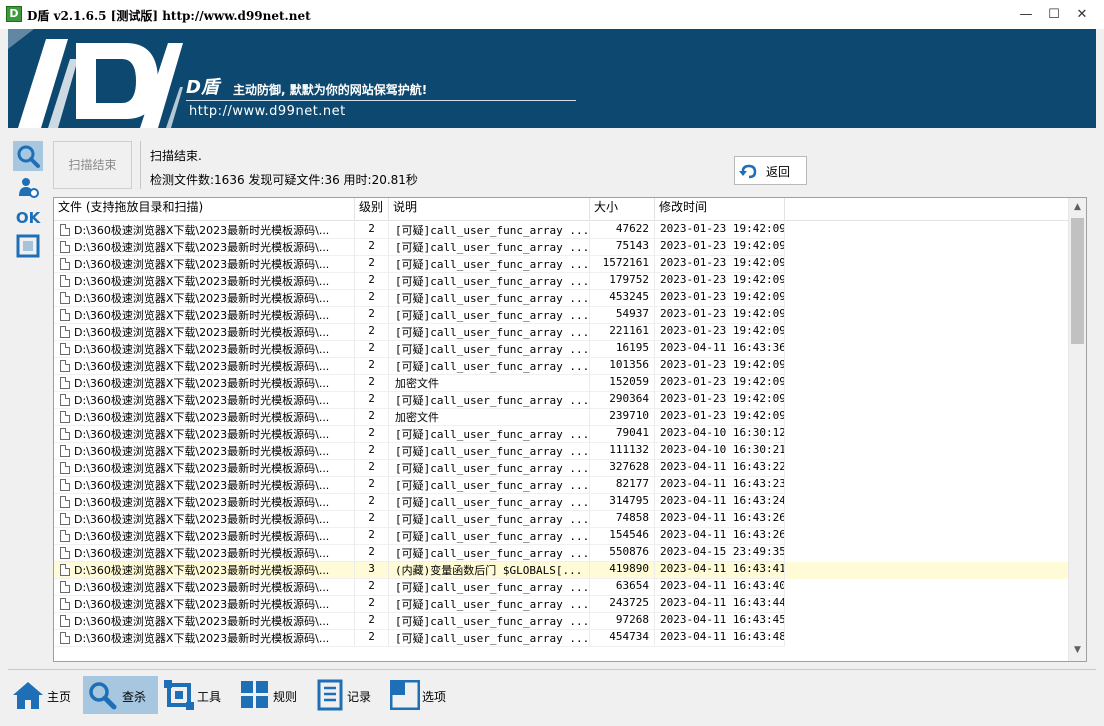 The height and width of the screenshot is (726, 1104). What do you see at coordinates (44, 695) in the screenshot?
I see `nav-home: 主页` at bounding box center [44, 695].